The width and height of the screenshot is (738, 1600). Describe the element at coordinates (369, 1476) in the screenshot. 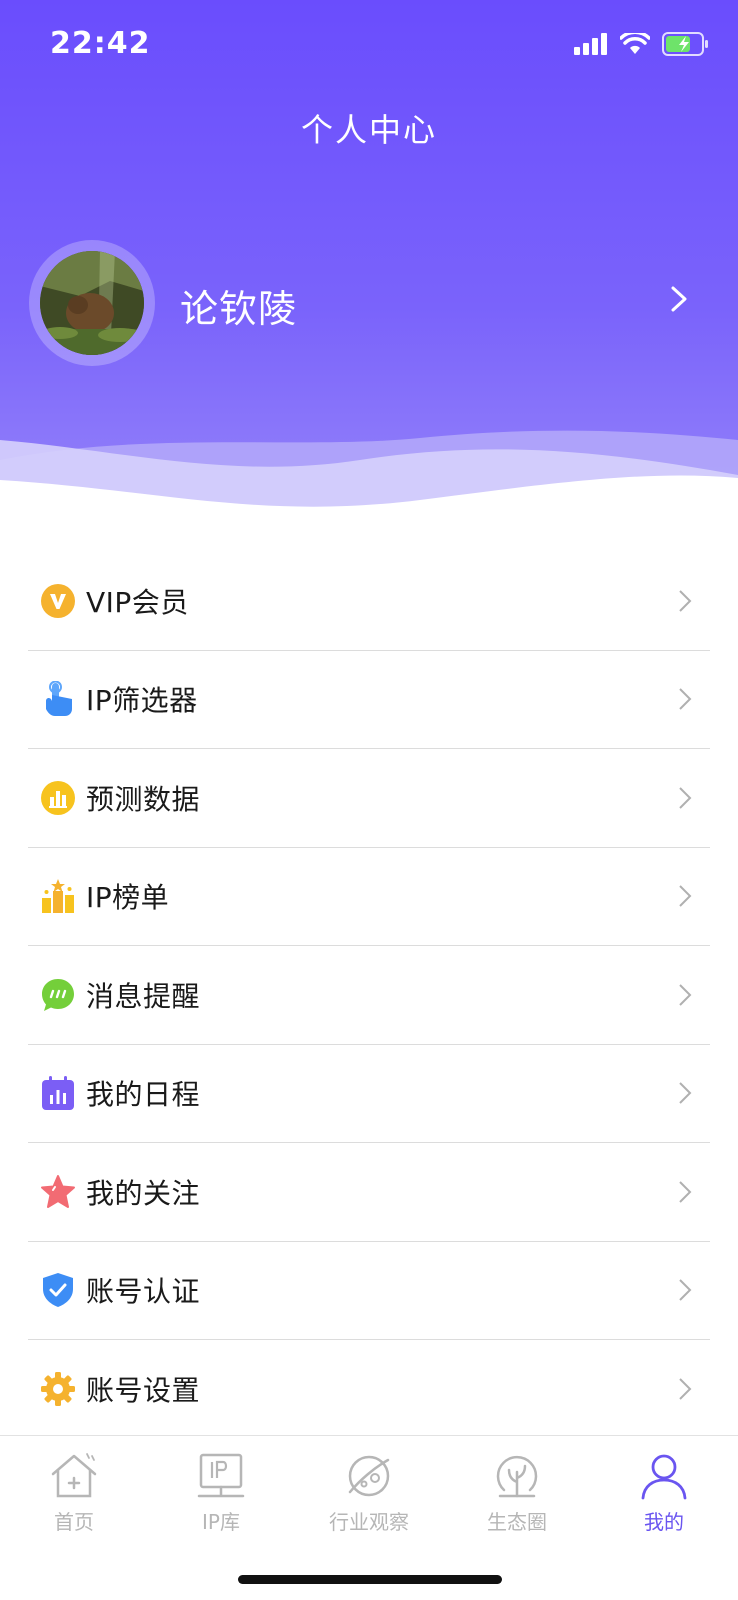

I see `planet-icon` at that location.